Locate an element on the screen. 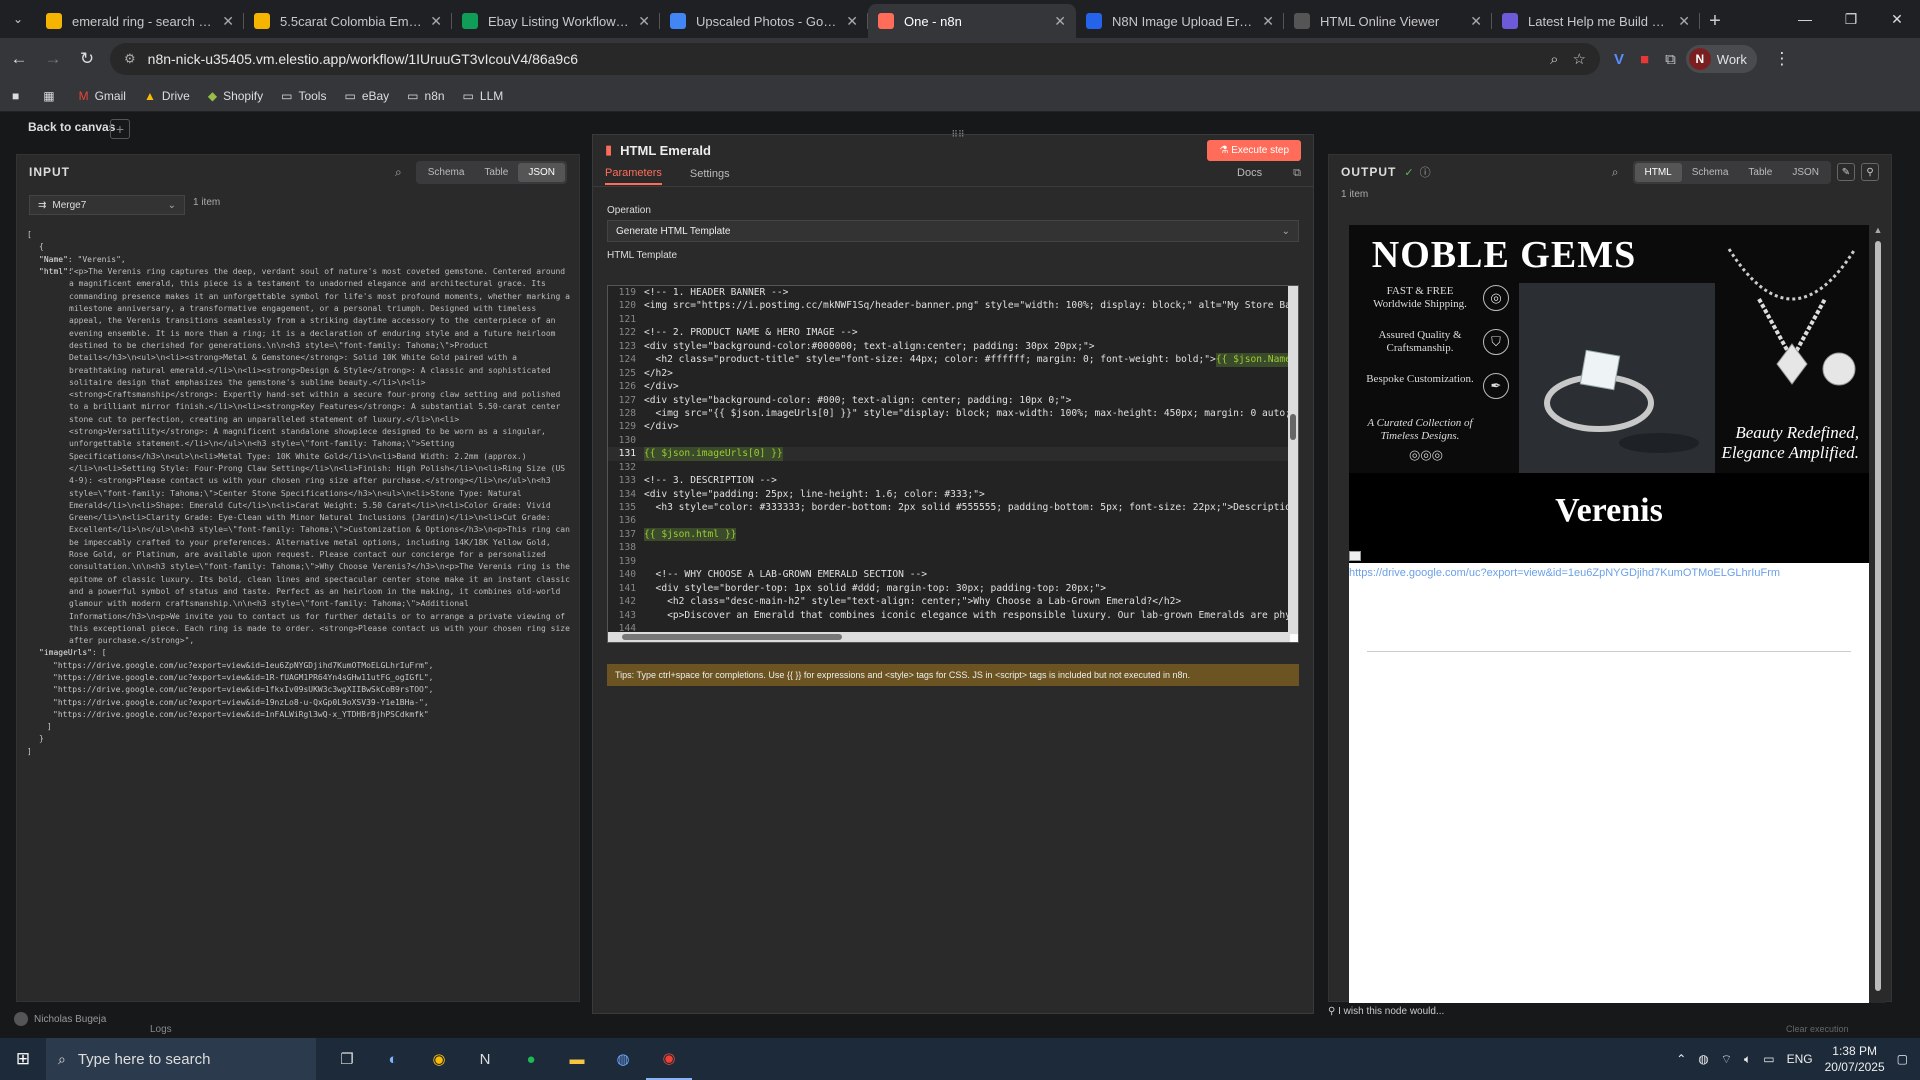  bookmark-ebay: ▭ eBay is located at coordinates (366, 96).